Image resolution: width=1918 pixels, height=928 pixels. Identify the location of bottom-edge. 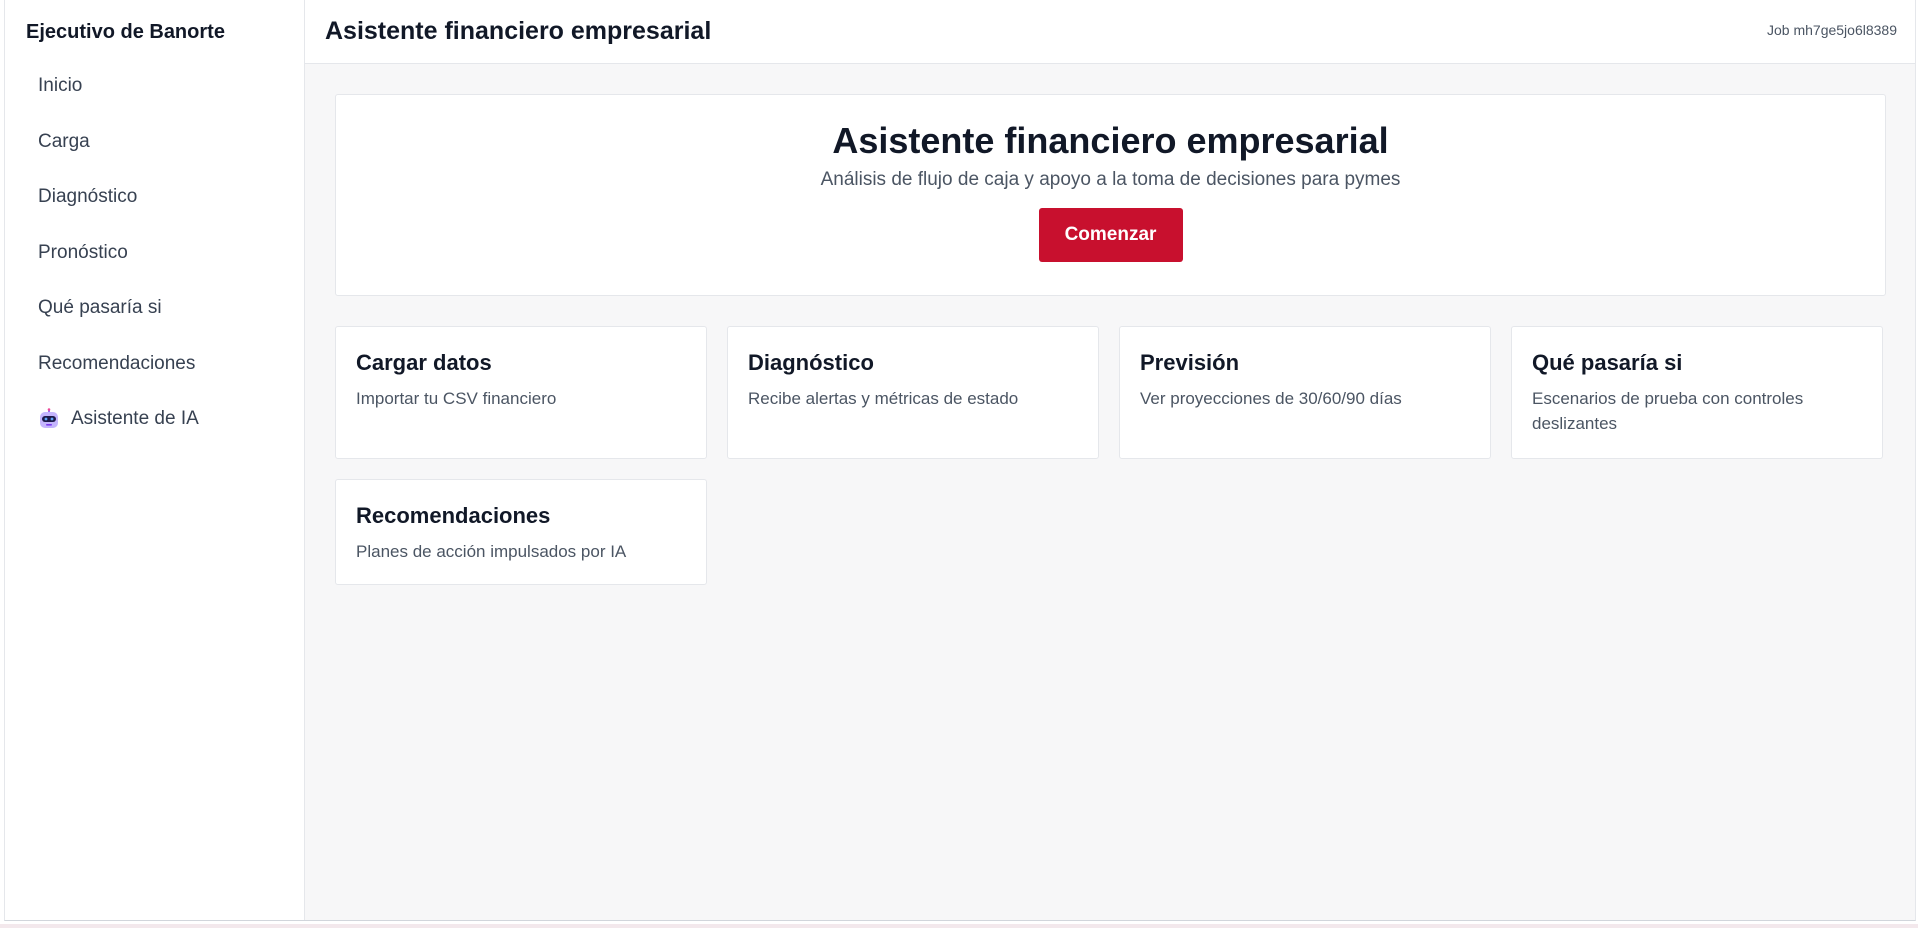
(959, 926).